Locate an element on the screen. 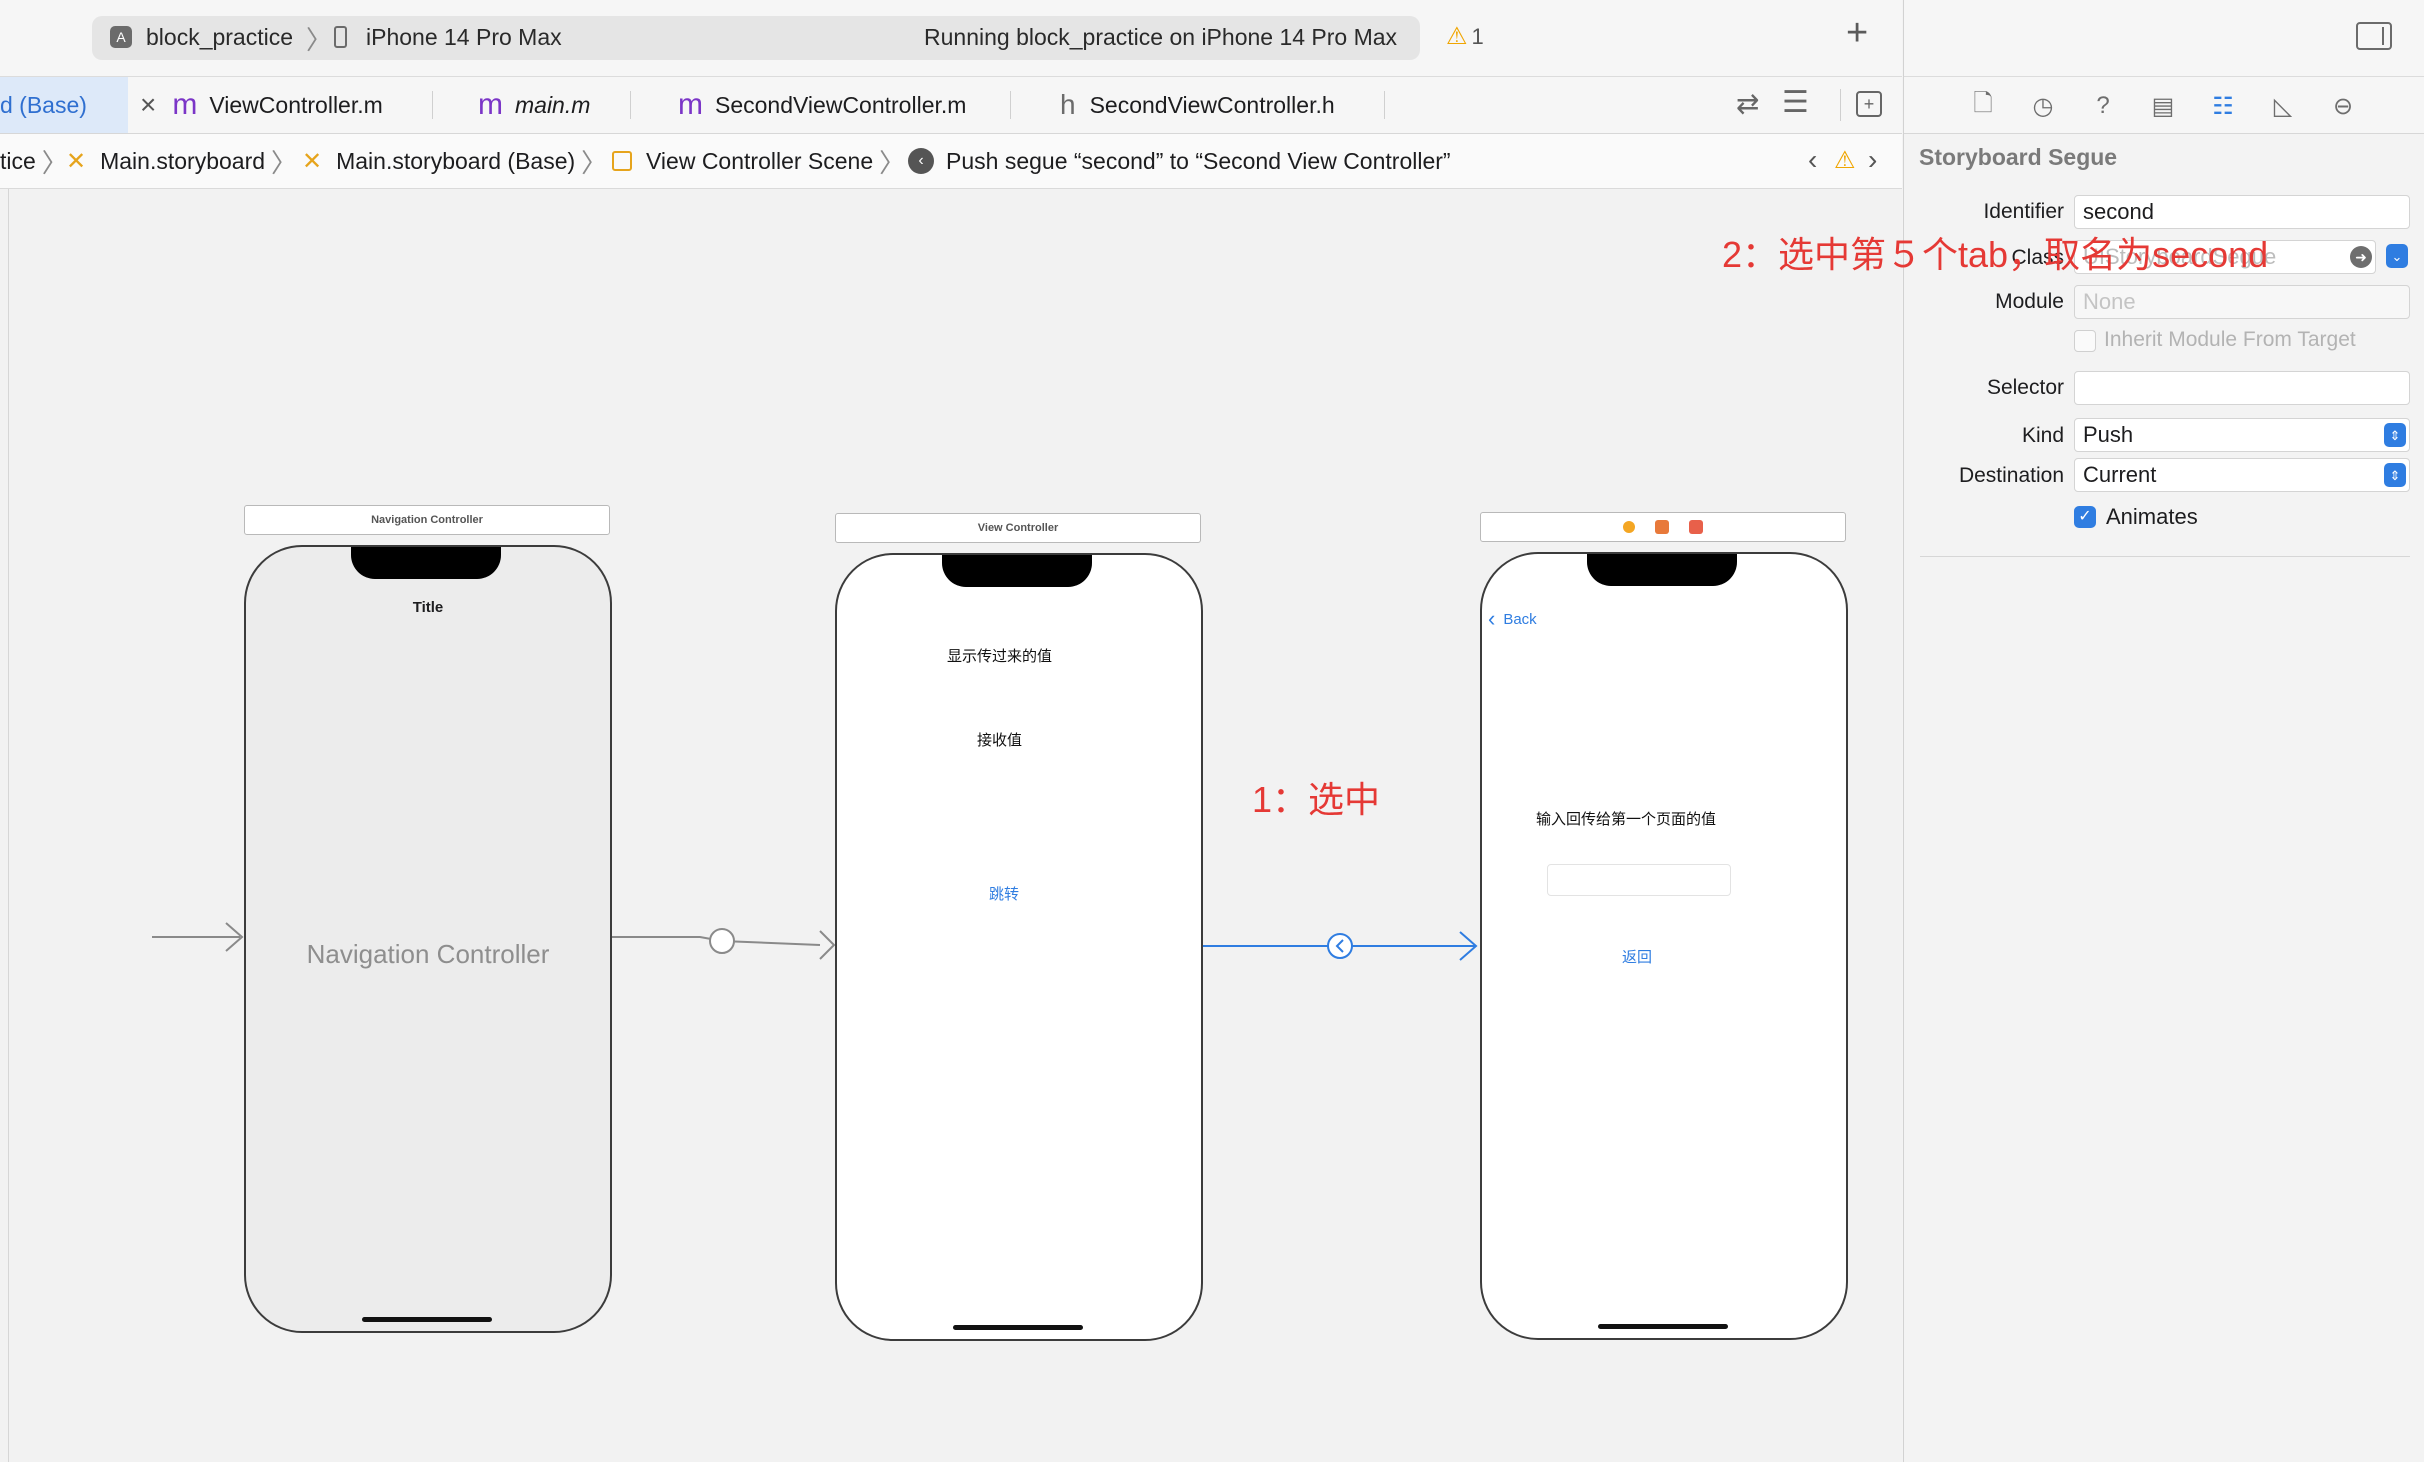  connections-inspector-icon: ⊖ is located at coordinates (2343, 106).